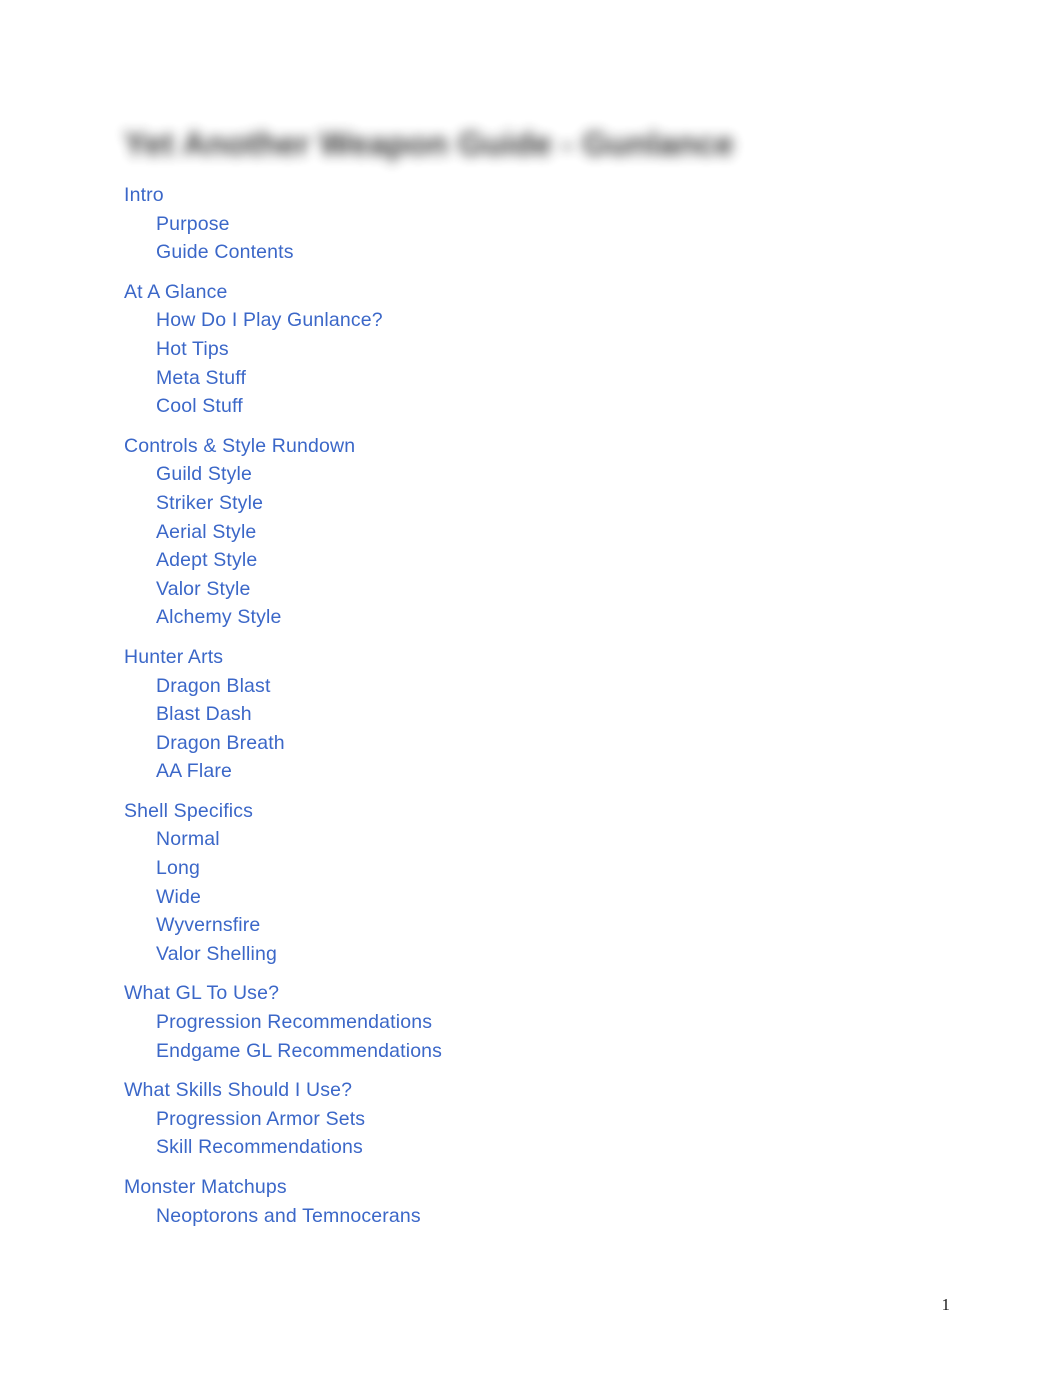  Describe the element at coordinates (520, 320) in the screenshot. I see `toc-item-link: How Do I Play Gunlance?` at that location.